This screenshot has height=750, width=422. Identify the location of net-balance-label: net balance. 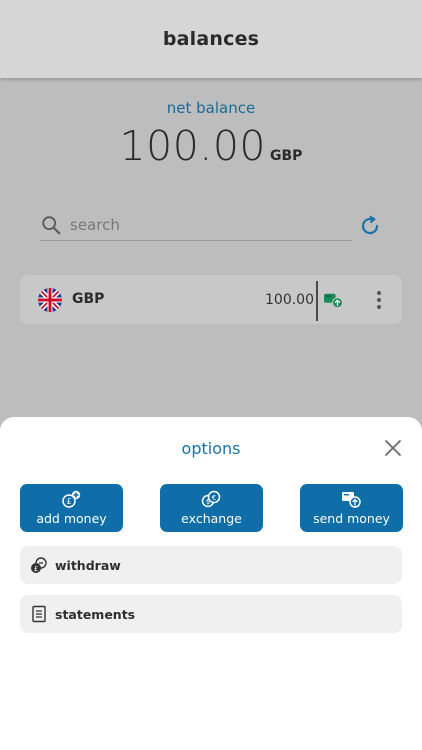
(211, 108).